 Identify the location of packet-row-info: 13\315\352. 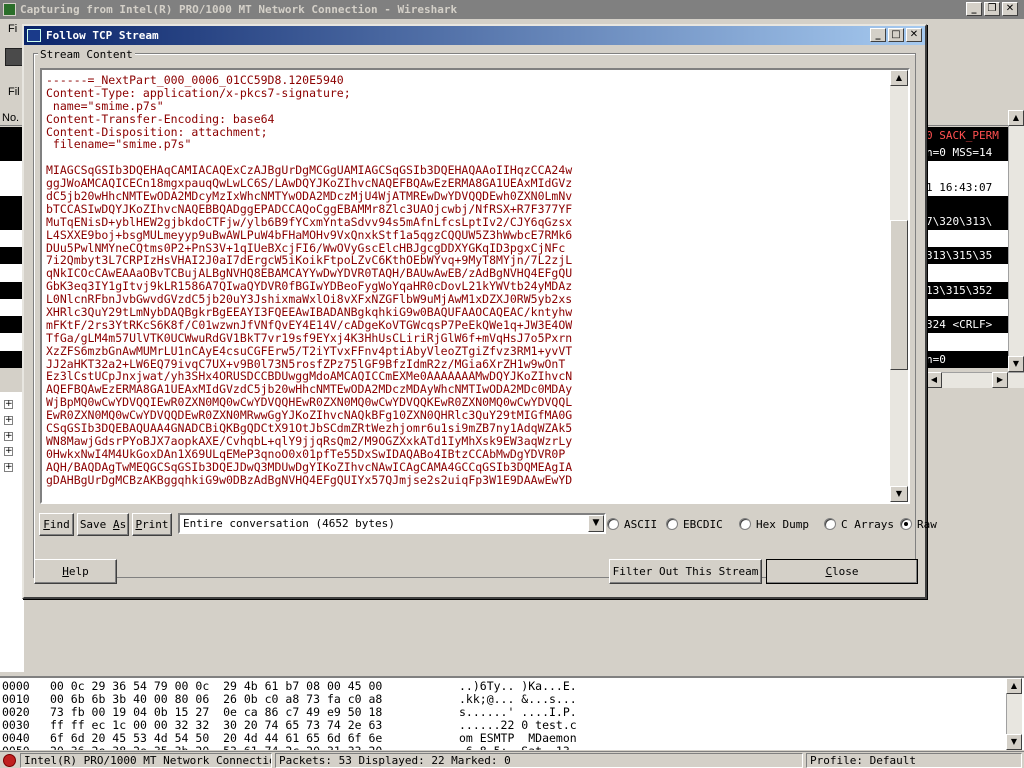
(959, 290).